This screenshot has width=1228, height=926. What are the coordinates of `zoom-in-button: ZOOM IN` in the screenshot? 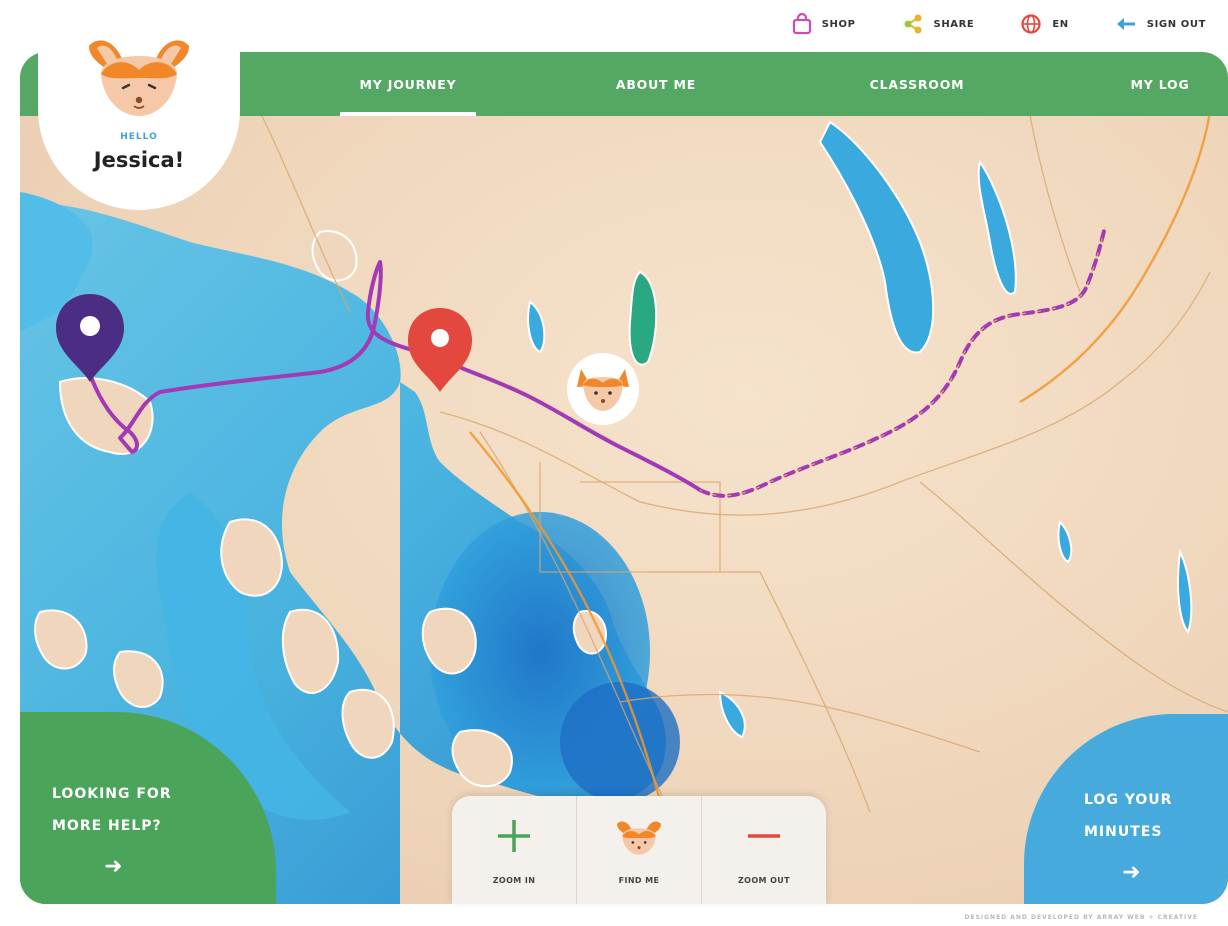 It's located at (514, 850).